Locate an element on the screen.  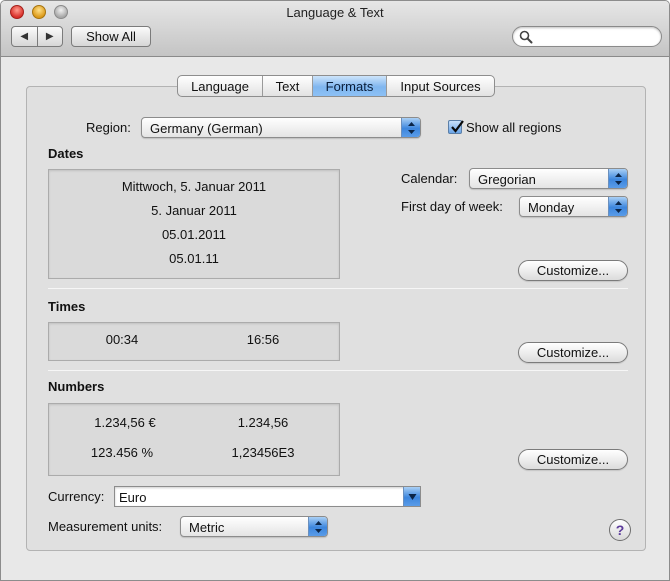
decimal-sample: 1.234,56 is located at coordinates (263, 422).